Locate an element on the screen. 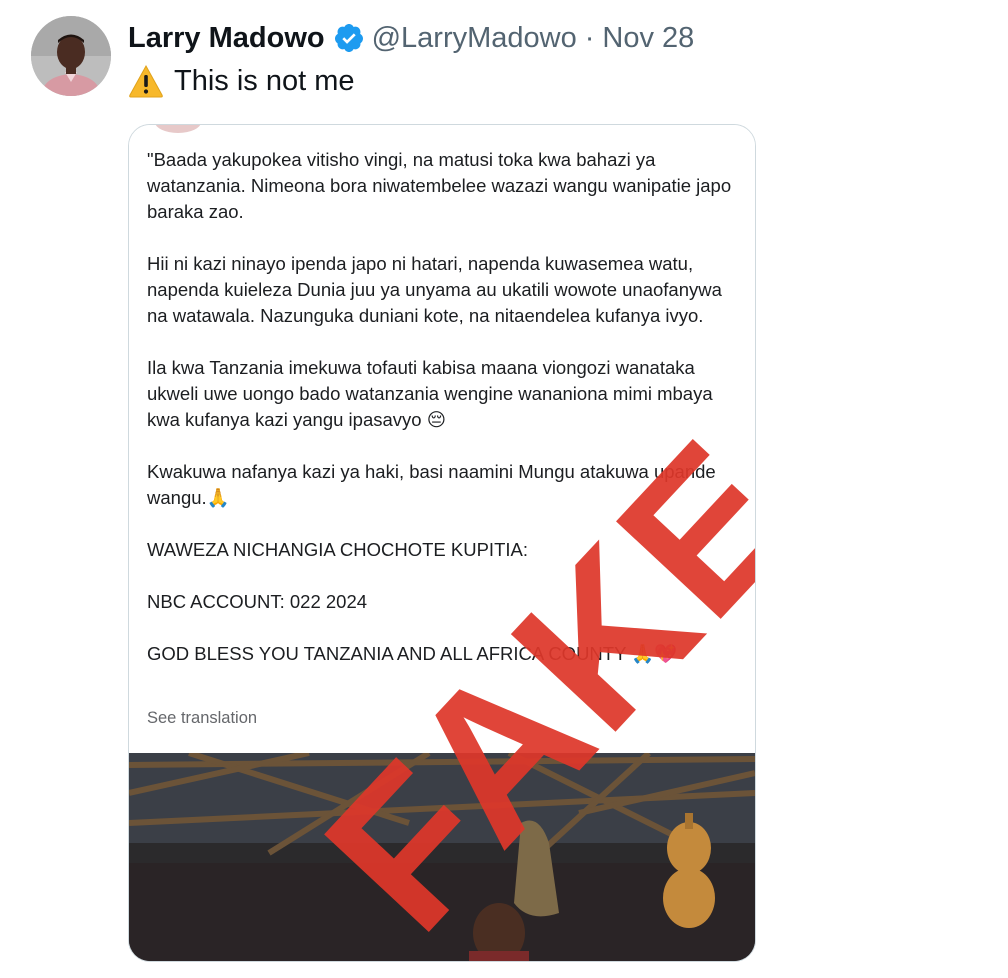  tweet-header: Larry Madowo @LarryMadowo · Nov 28 is located at coordinates (411, 38).